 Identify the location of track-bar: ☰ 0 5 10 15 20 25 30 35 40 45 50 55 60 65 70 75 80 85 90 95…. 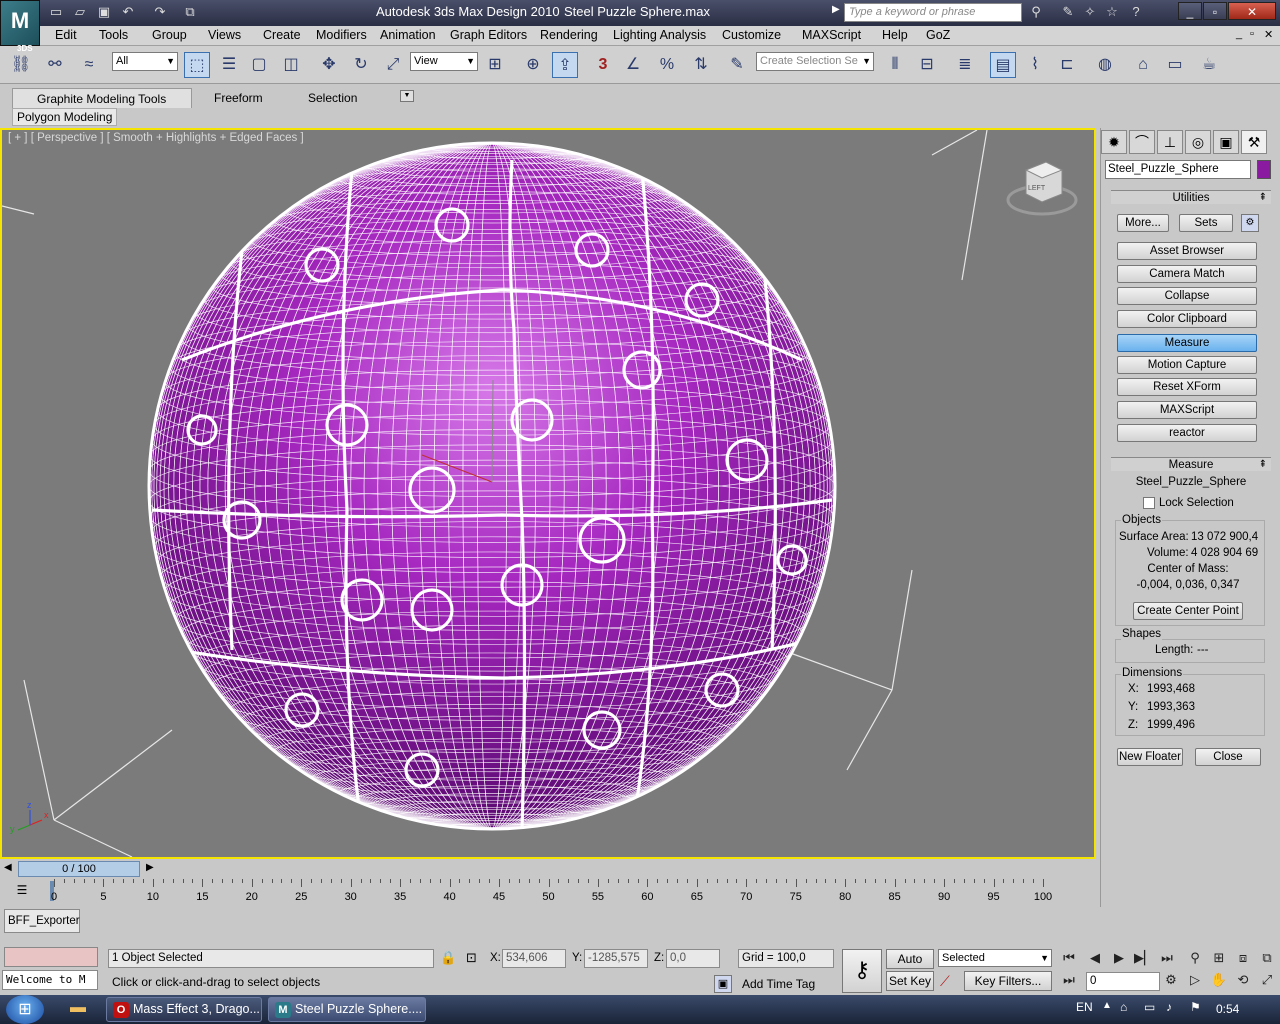
(550, 893).